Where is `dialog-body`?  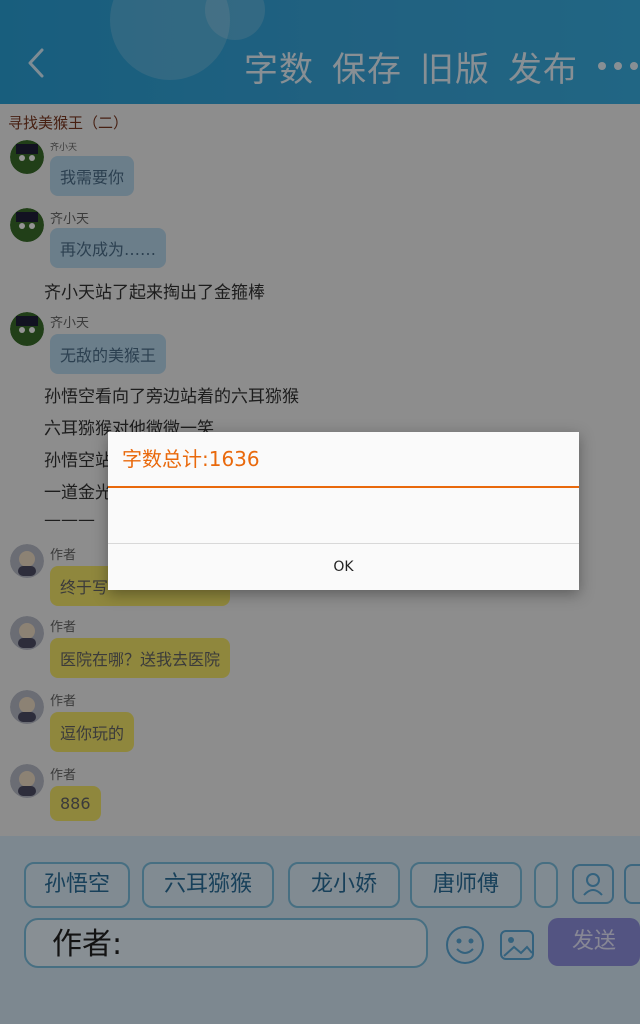
dialog-body is located at coordinates (343, 515).